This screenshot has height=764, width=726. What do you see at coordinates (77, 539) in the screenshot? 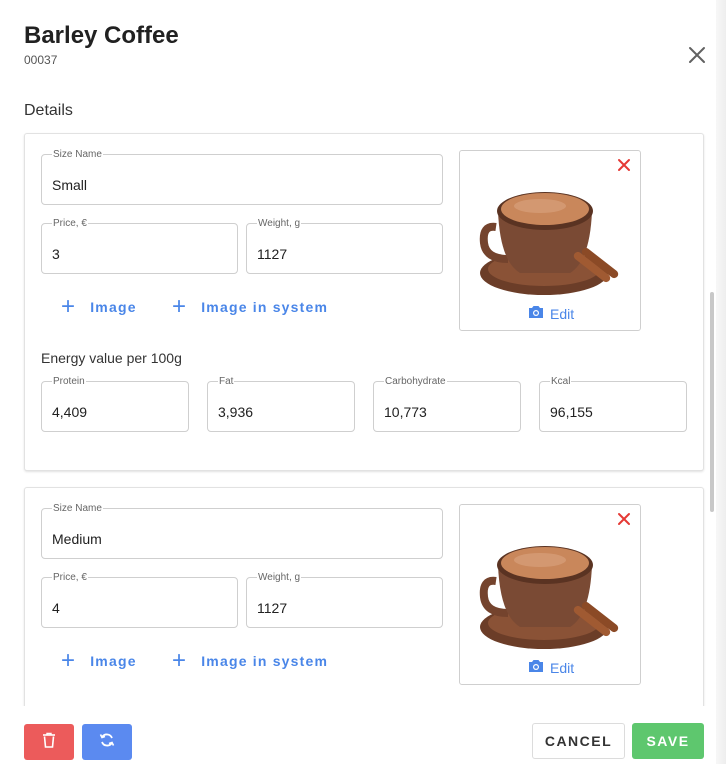
I see `size-name-value: Medium` at bounding box center [77, 539].